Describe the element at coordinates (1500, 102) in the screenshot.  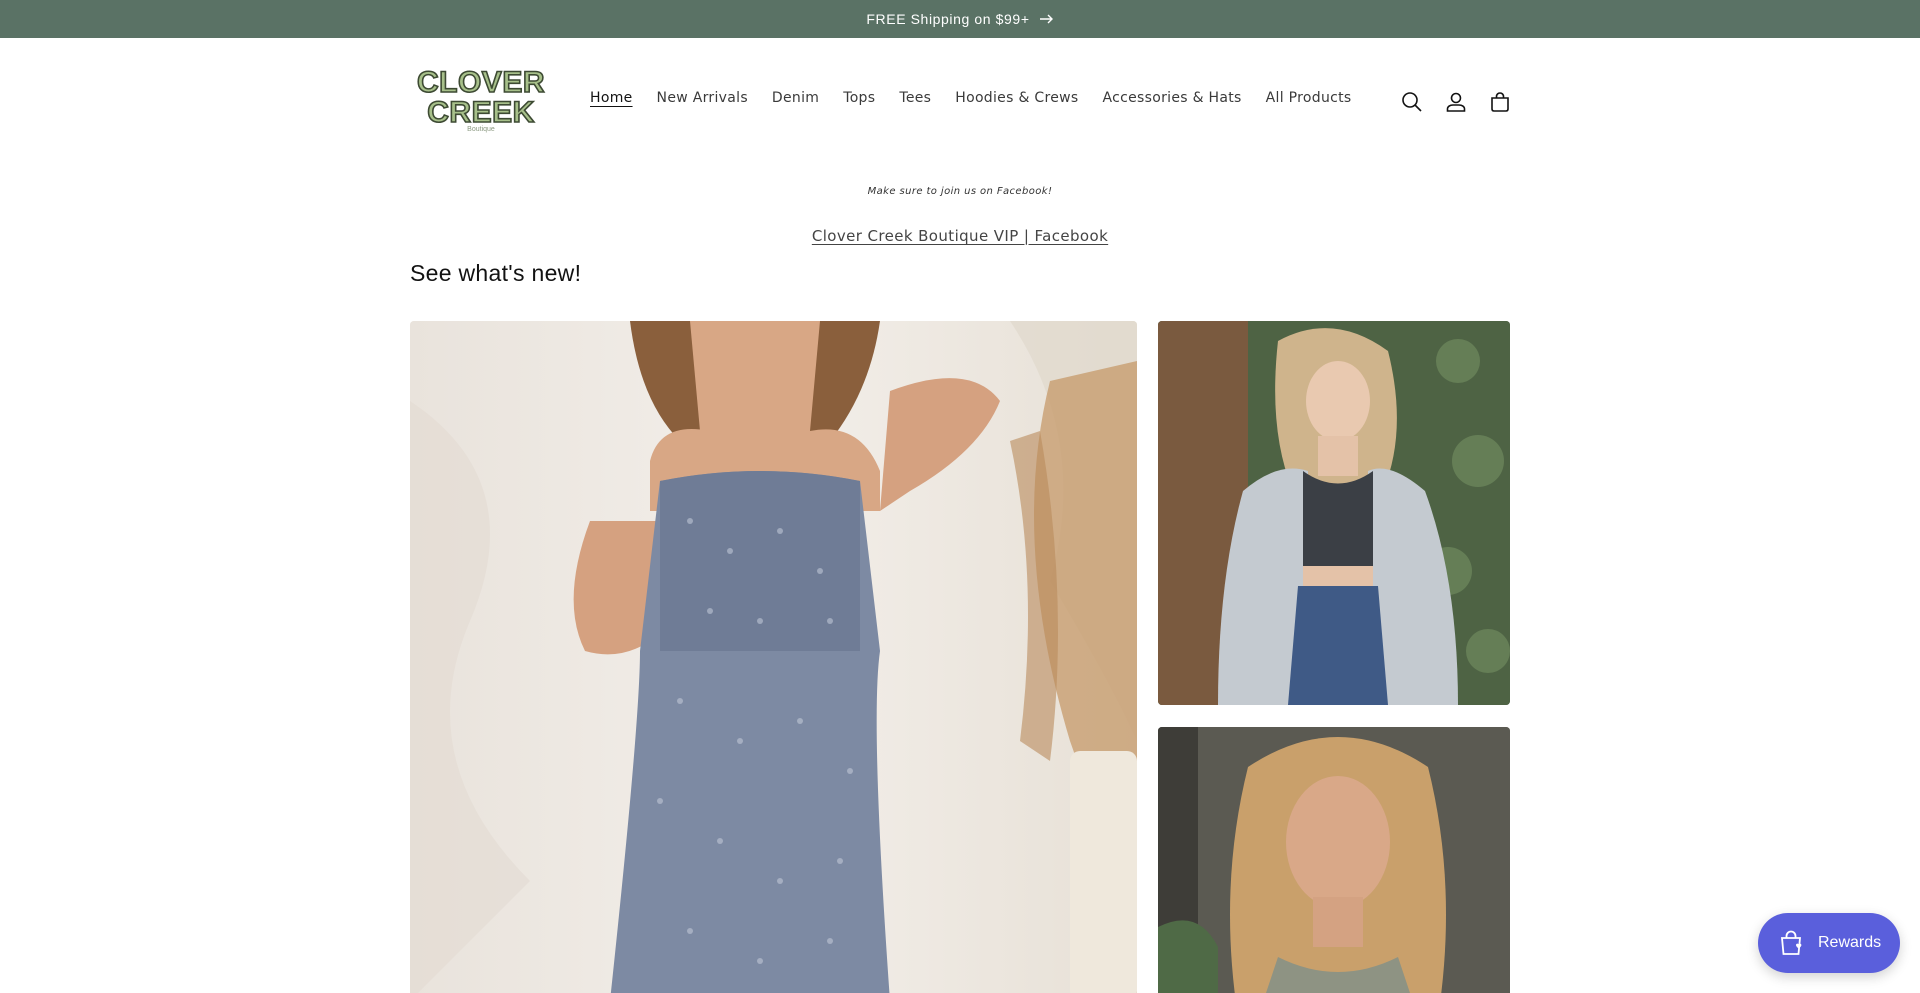
I see `cart-icon` at that location.